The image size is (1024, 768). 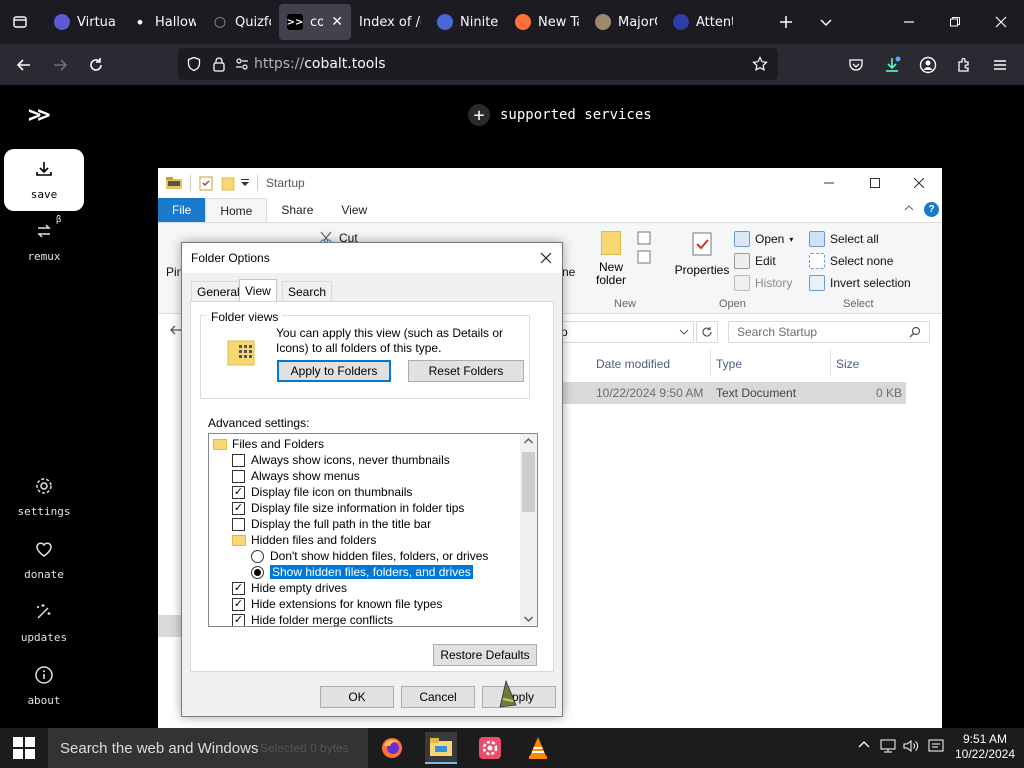 I want to click on list-all-tabs-button, so click(x=826, y=22).